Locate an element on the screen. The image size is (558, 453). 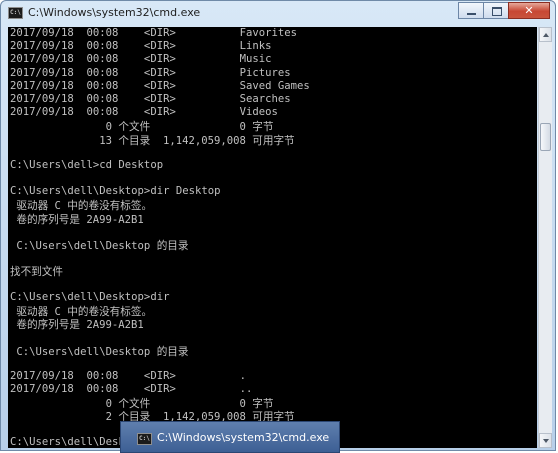
vertical-scrollbar is located at coordinates (545, 237).